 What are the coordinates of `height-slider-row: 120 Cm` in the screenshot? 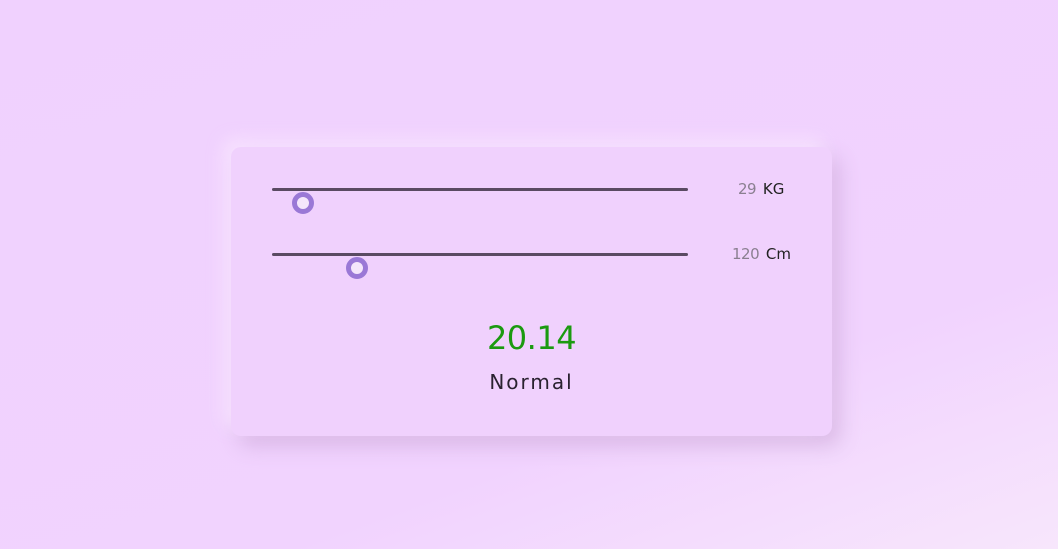 It's located at (542, 259).